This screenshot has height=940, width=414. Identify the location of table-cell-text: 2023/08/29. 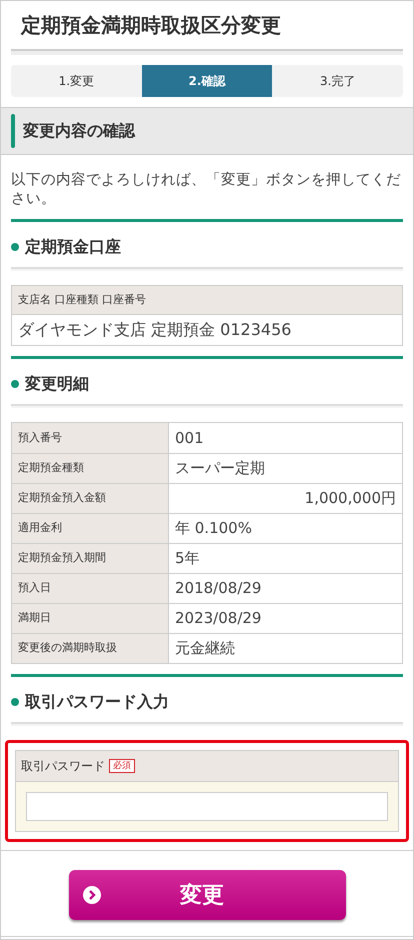
(218, 619).